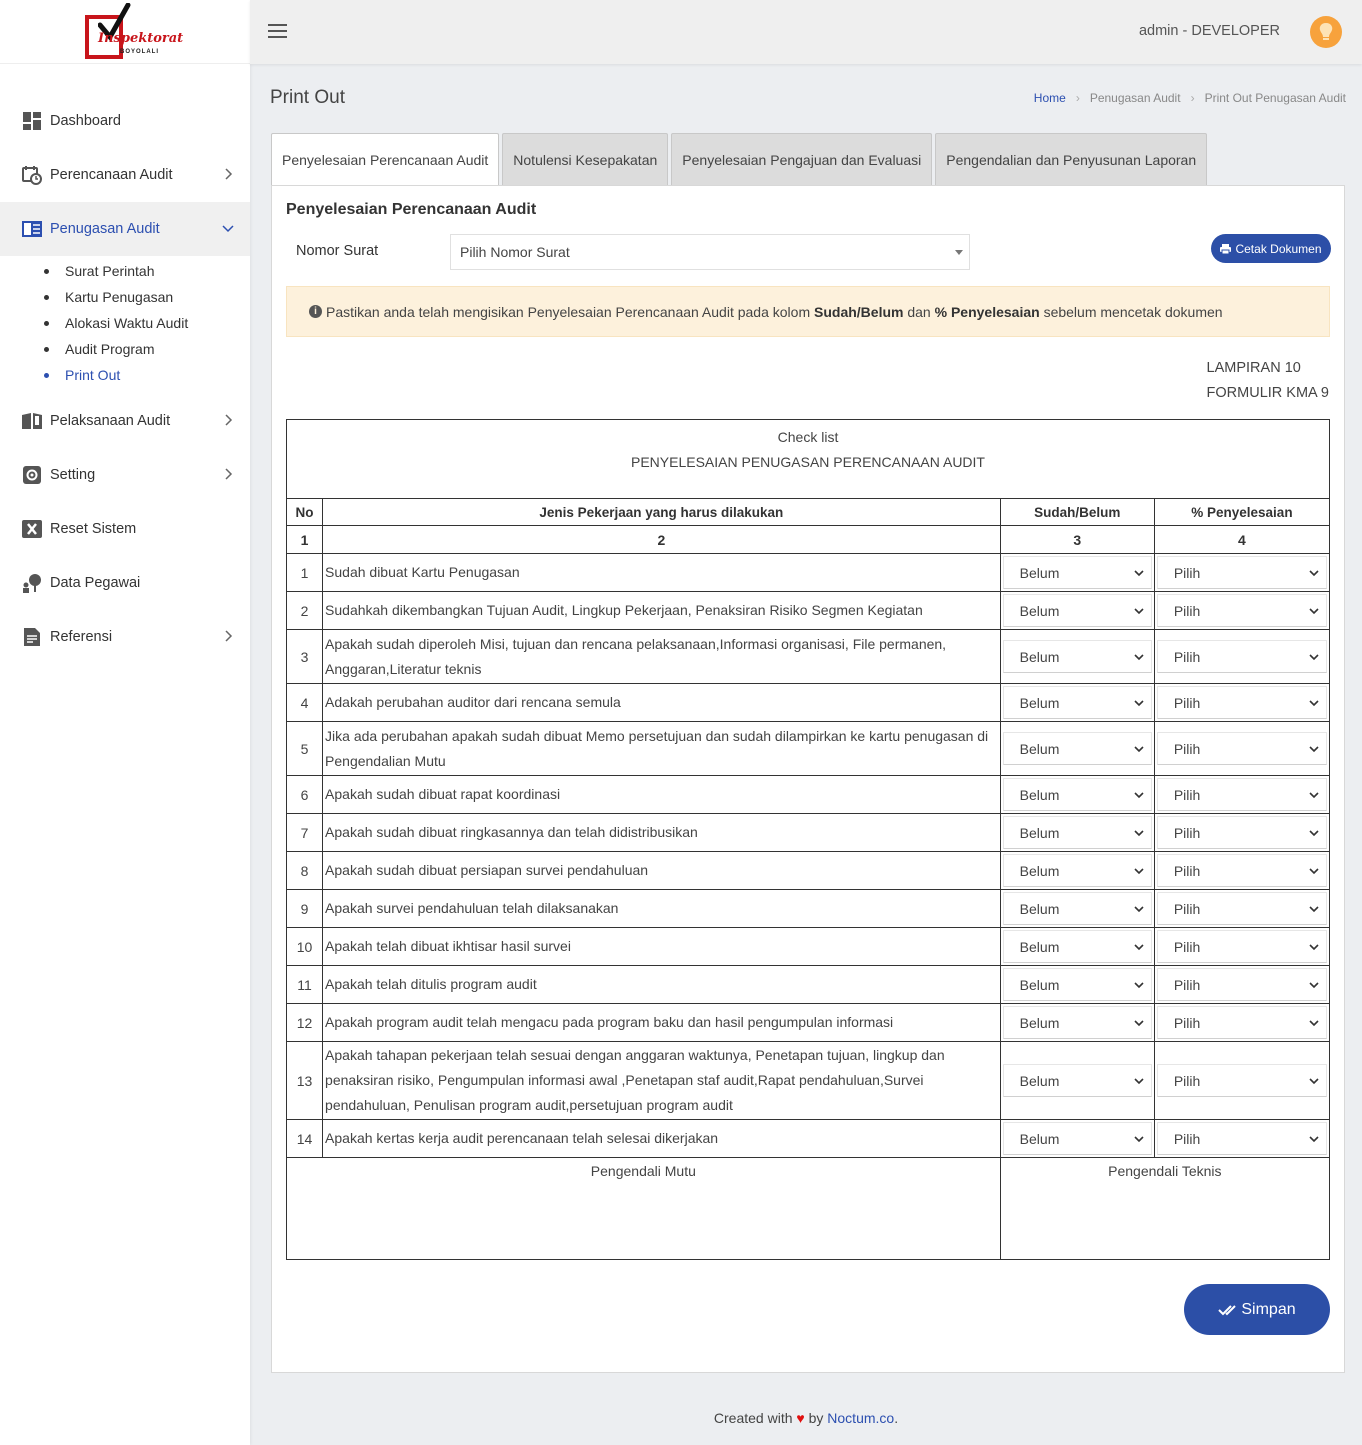 This screenshot has height=1445, width=1362. What do you see at coordinates (585, 159) in the screenshot?
I see `tab-notulensi-kesepakatan: Notulensi Kesepakatan` at bounding box center [585, 159].